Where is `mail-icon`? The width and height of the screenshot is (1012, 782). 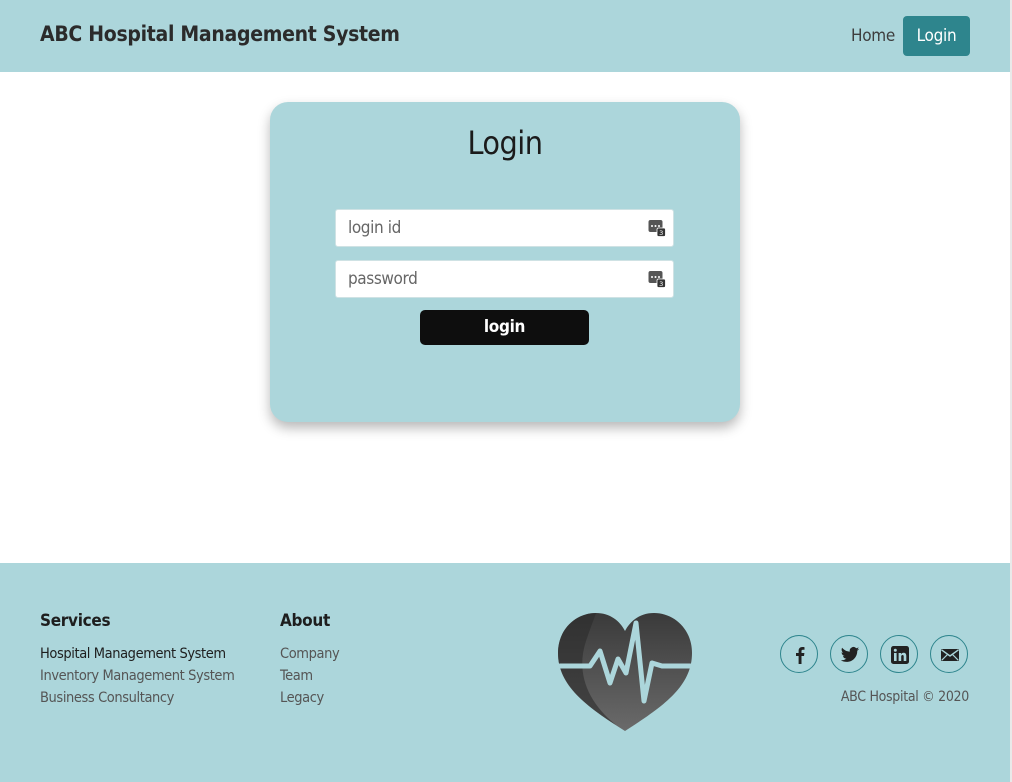
mail-icon is located at coordinates (950, 655).